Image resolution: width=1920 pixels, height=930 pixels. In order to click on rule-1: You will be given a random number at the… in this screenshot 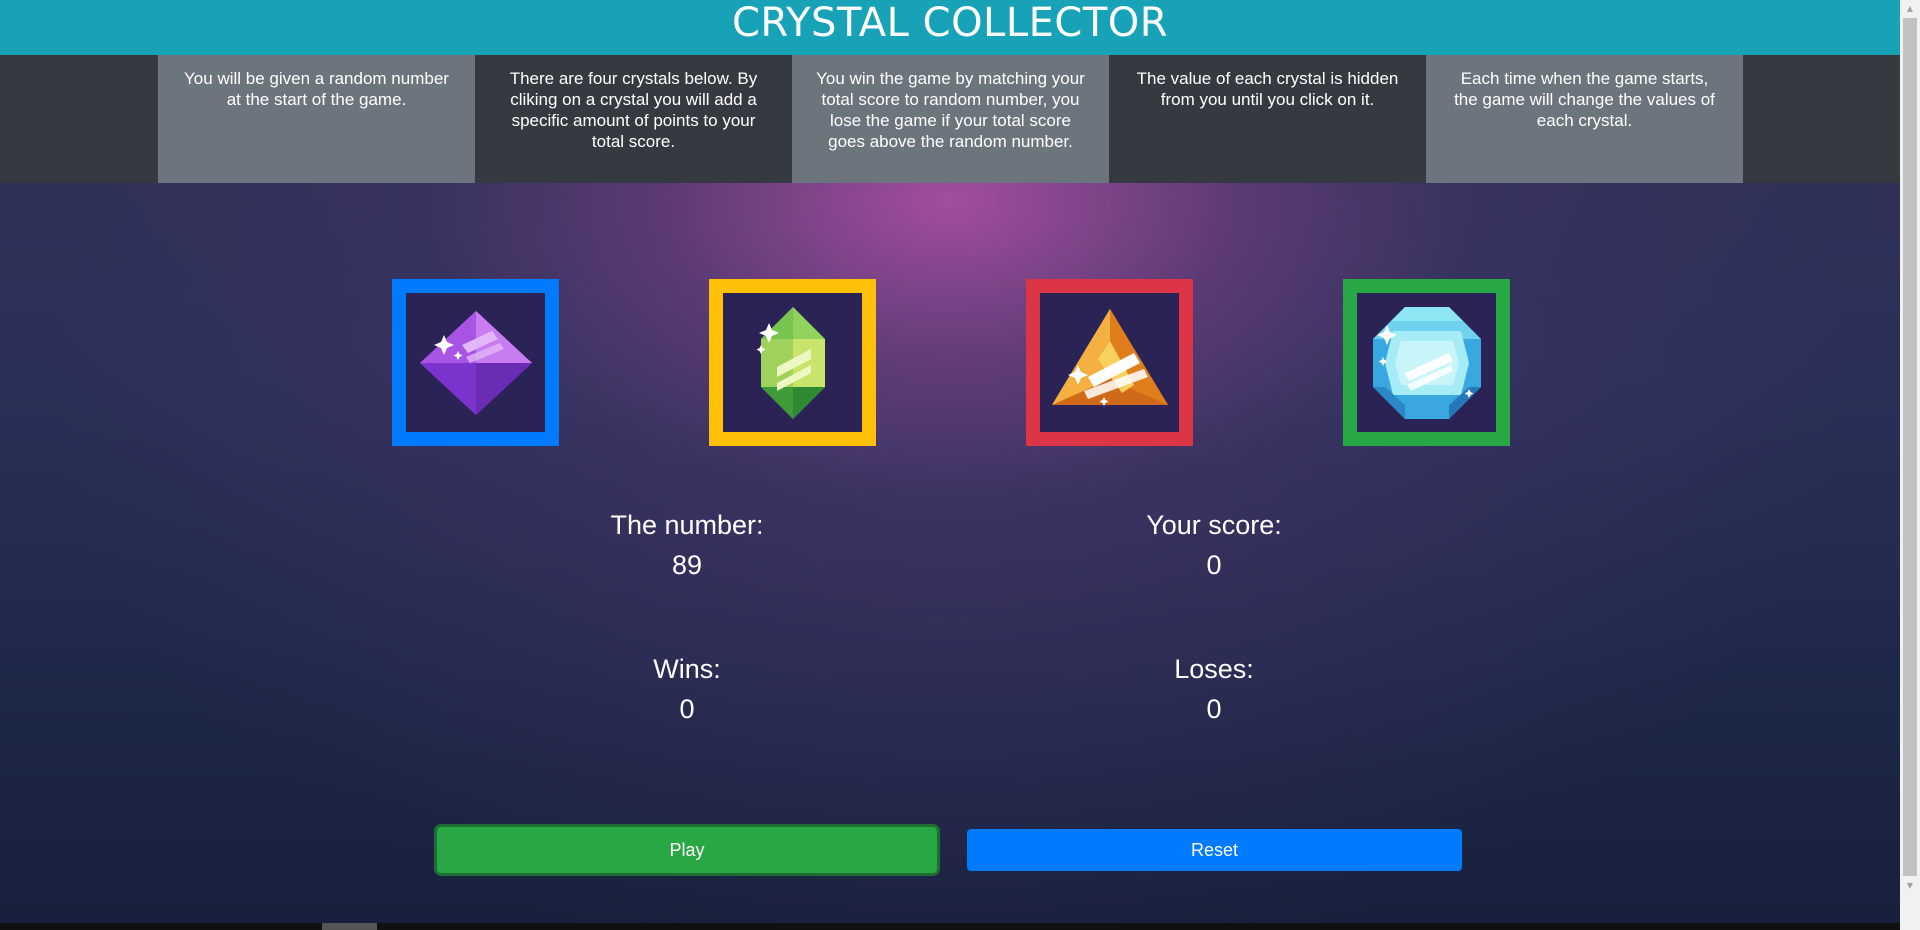, I will do `click(316, 119)`.